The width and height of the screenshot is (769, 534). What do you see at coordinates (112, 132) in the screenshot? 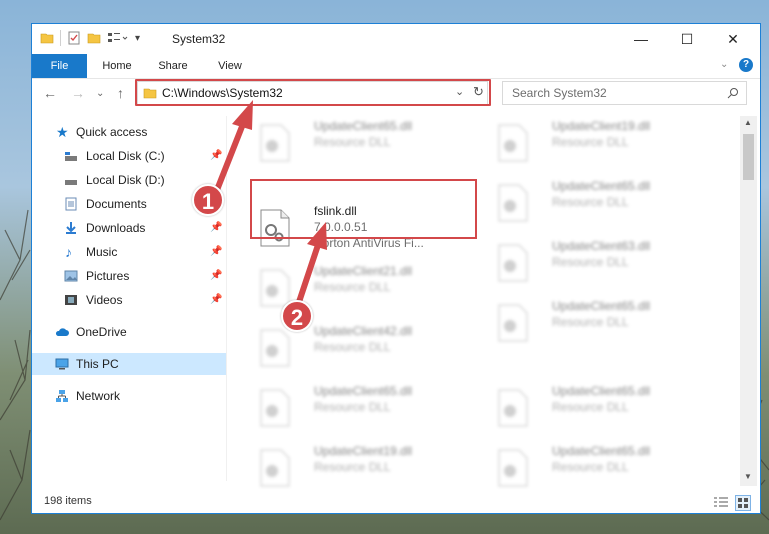
I see `sidebar-item-label: Quick access` at bounding box center [112, 132].